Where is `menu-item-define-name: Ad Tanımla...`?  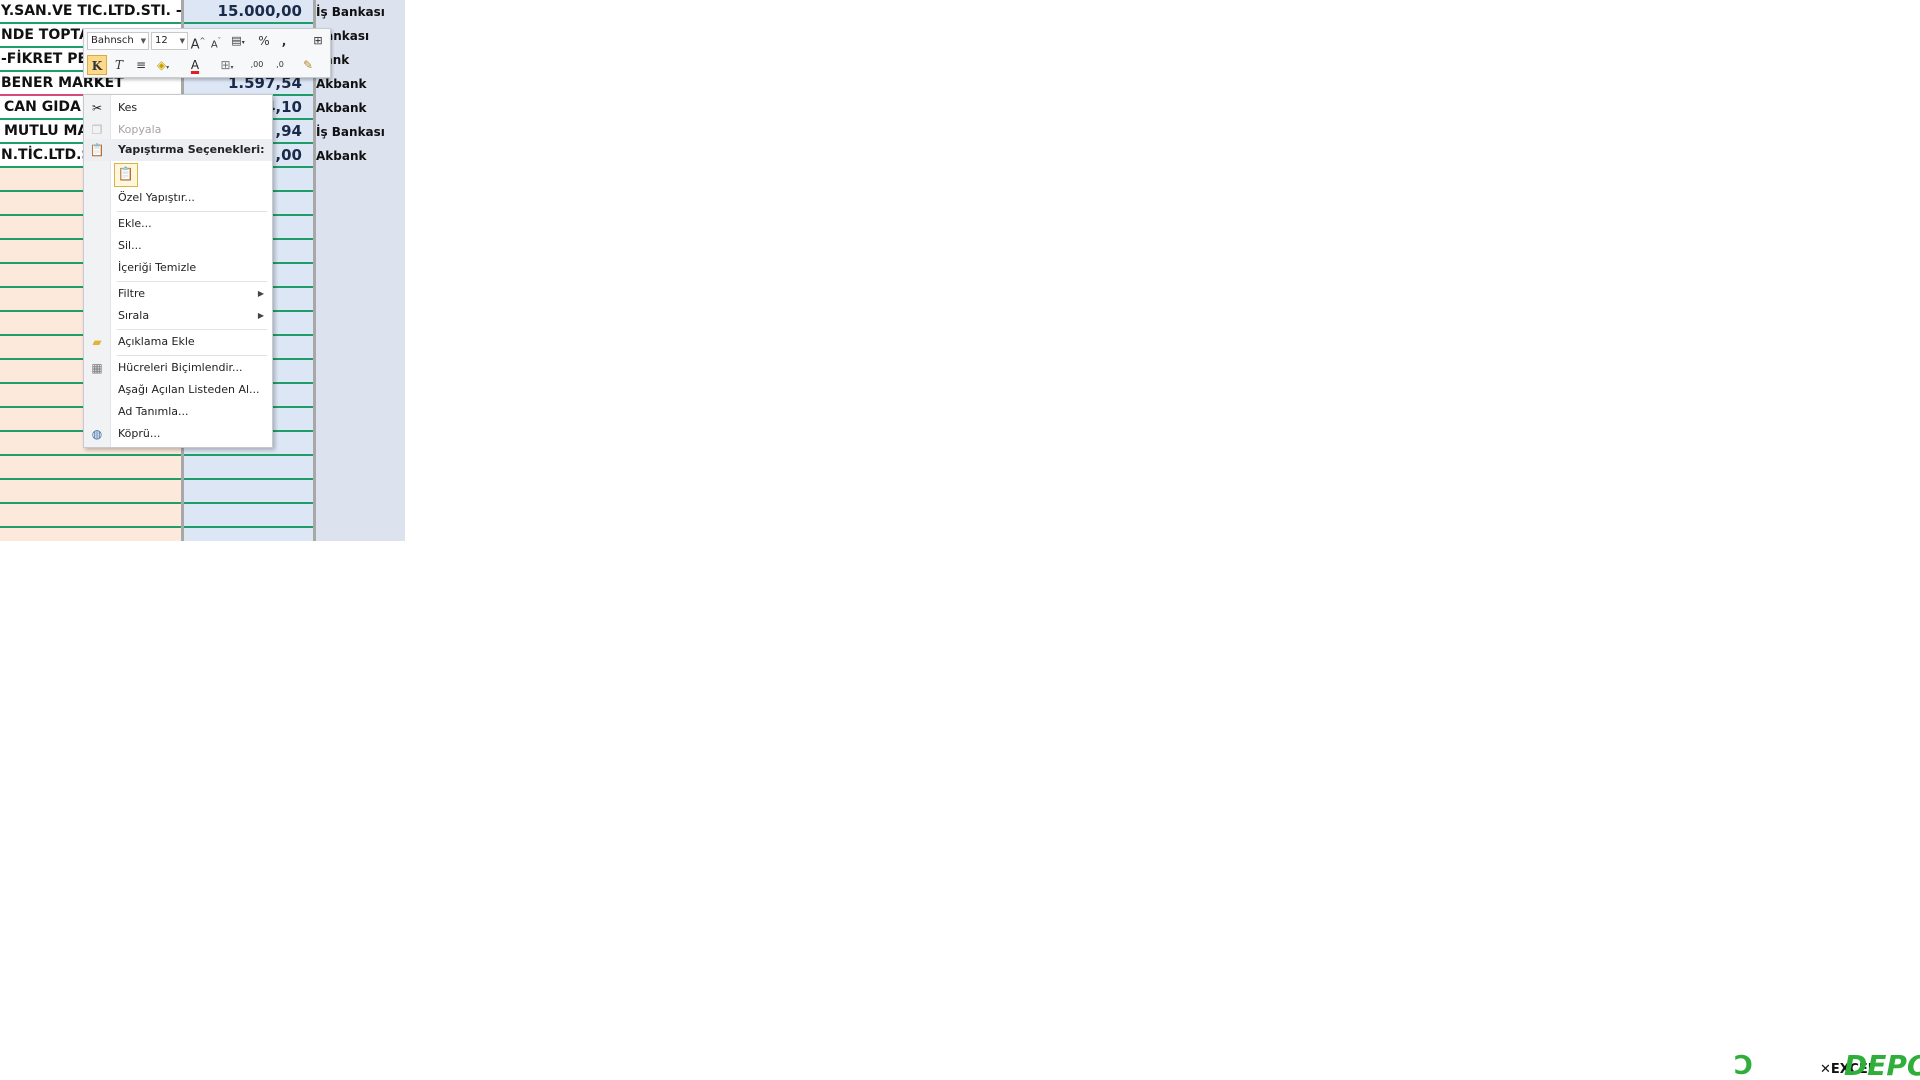 menu-item-define-name: Ad Tanımla... is located at coordinates (178, 412).